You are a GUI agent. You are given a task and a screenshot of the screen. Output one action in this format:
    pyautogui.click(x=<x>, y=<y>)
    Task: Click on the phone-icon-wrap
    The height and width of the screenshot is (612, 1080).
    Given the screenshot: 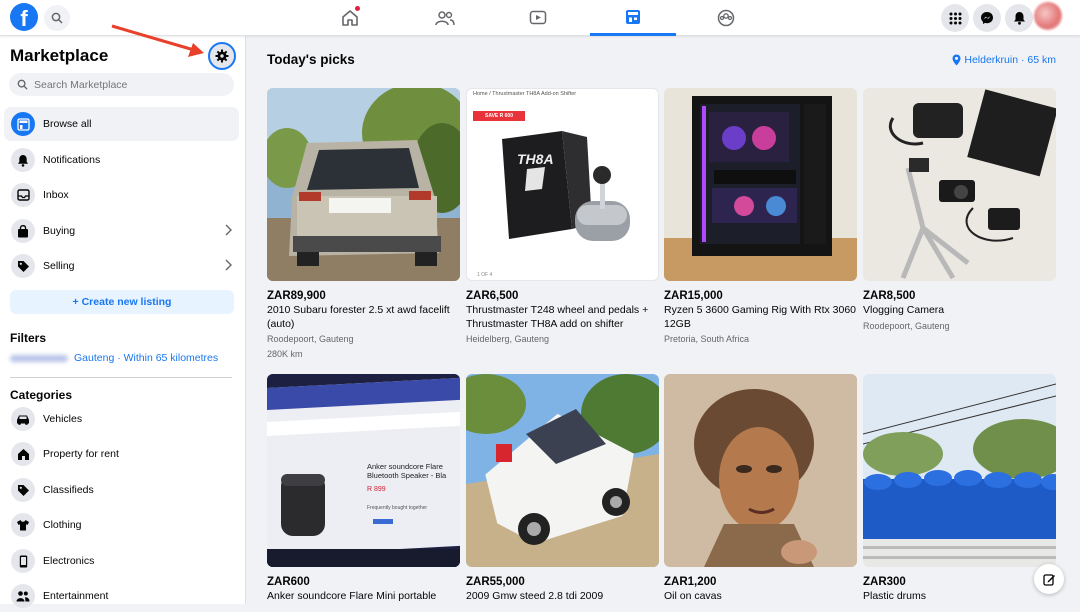 What is the action you would take?
    pyautogui.click(x=23, y=561)
    